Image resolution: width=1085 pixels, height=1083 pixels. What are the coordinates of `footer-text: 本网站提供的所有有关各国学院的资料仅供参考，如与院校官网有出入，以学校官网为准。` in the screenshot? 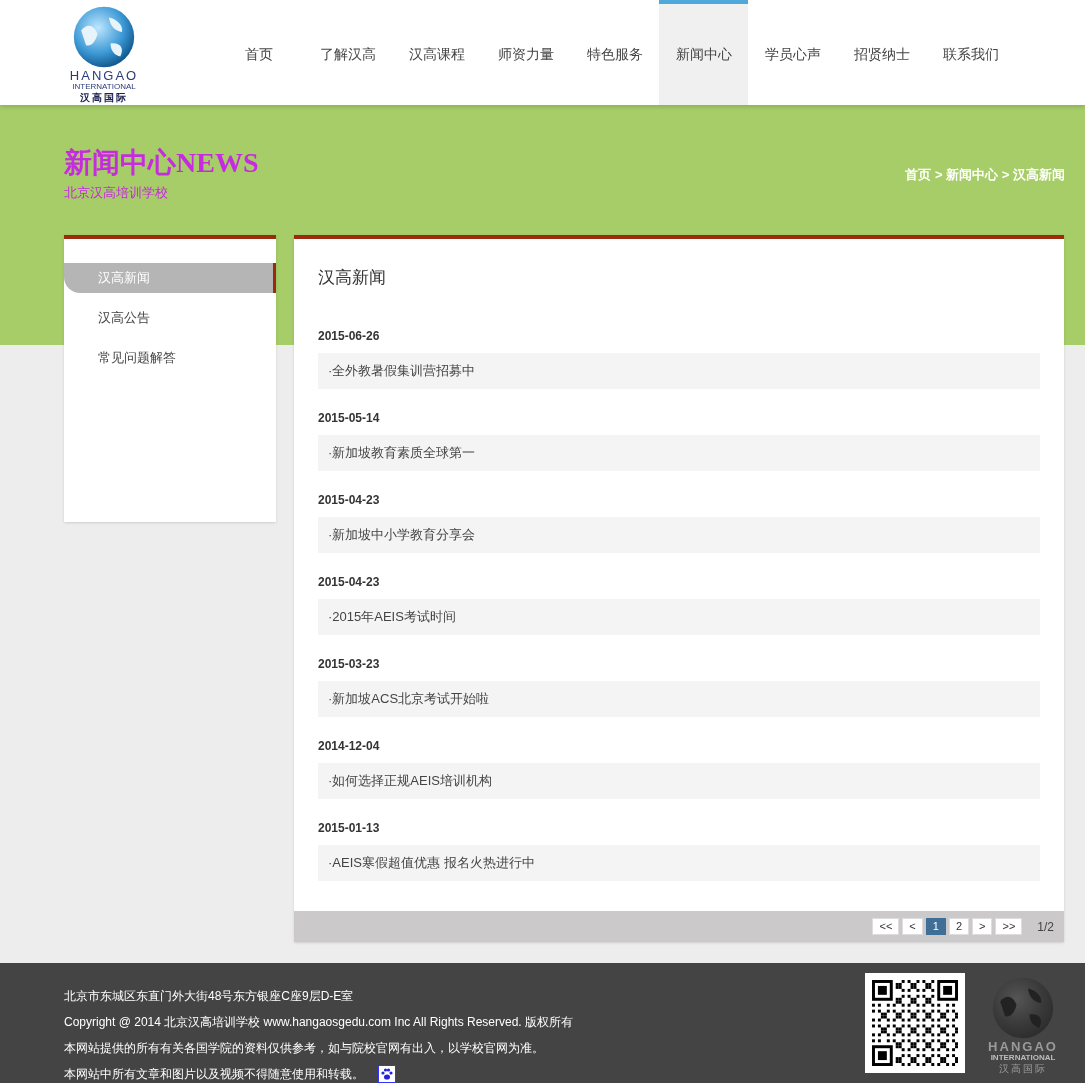 It's located at (304, 1048).